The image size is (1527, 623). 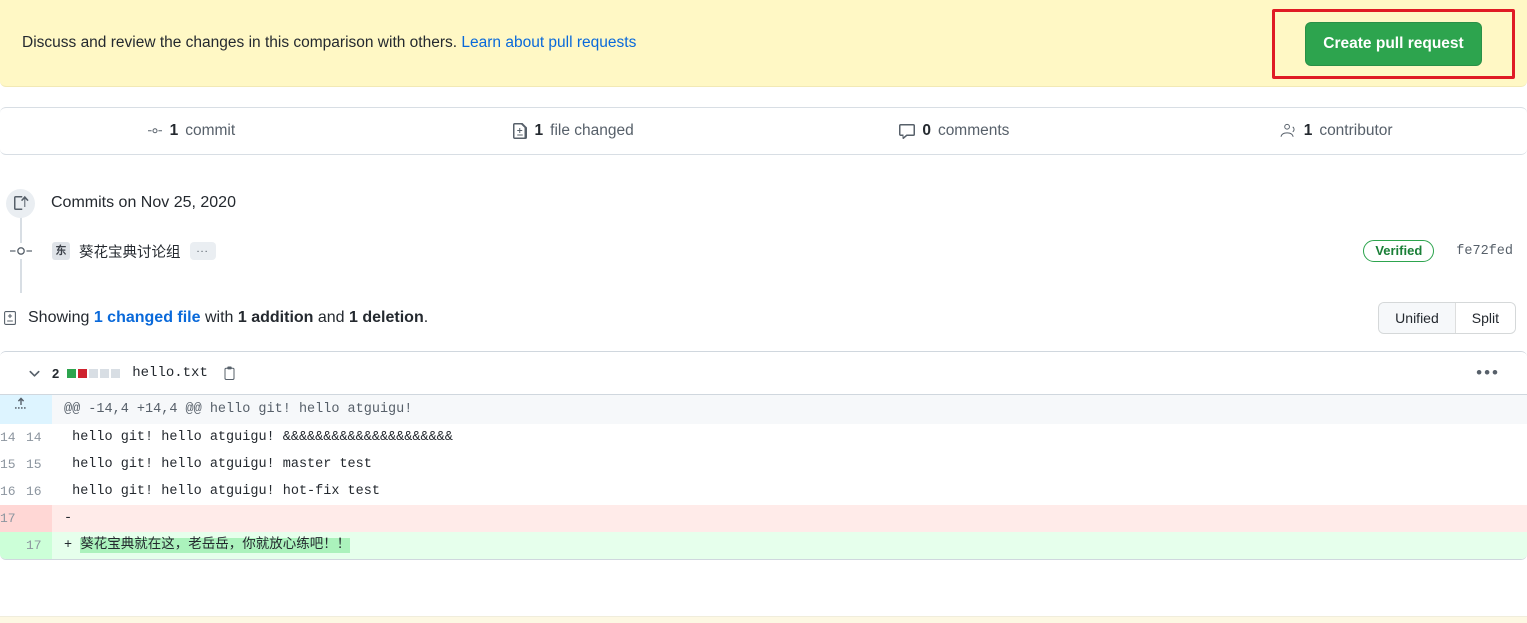 I want to click on diff-marker: -, so click(x=68, y=518).